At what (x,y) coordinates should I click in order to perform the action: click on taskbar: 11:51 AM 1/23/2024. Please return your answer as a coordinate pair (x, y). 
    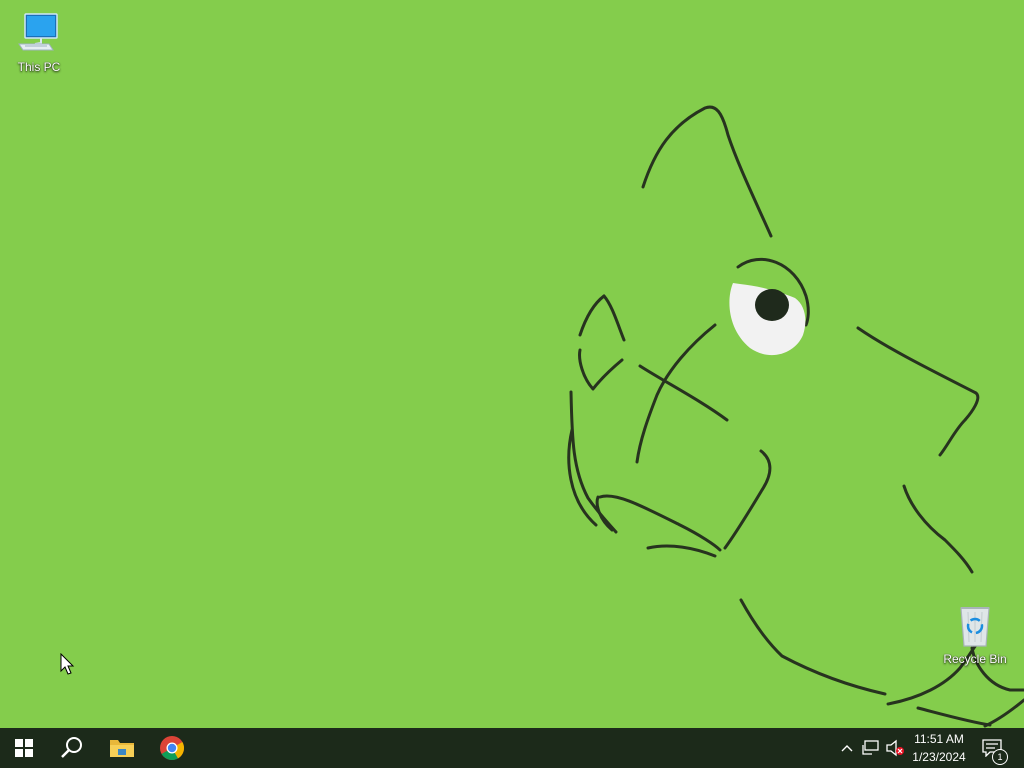
    Looking at the image, I should click on (512, 748).